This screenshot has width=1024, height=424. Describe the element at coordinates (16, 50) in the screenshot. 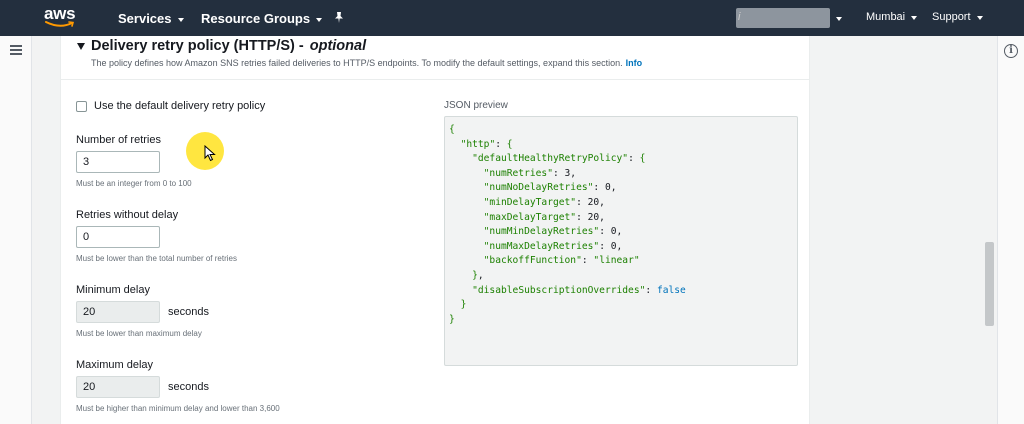

I see `hamburger-icon` at that location.